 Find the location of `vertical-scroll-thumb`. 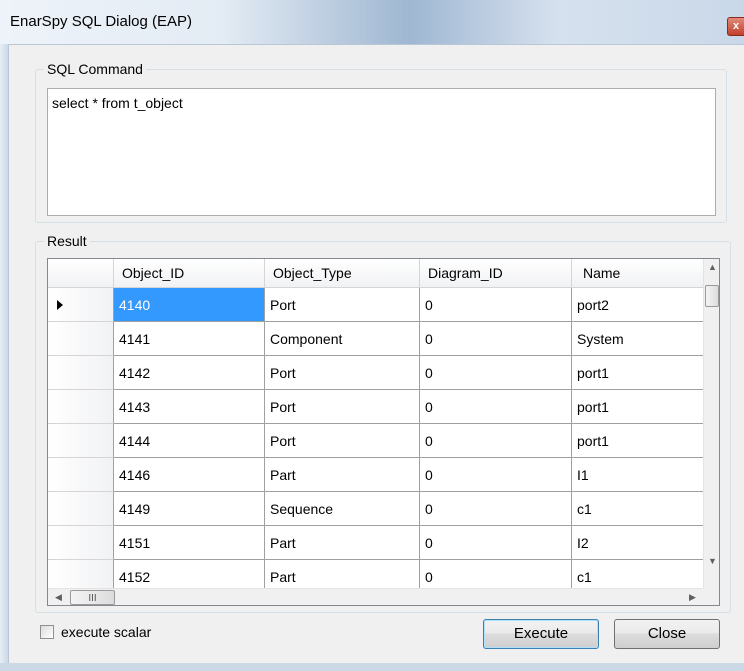

vertical-scroll-thumb is located at coordinates (712, 296).